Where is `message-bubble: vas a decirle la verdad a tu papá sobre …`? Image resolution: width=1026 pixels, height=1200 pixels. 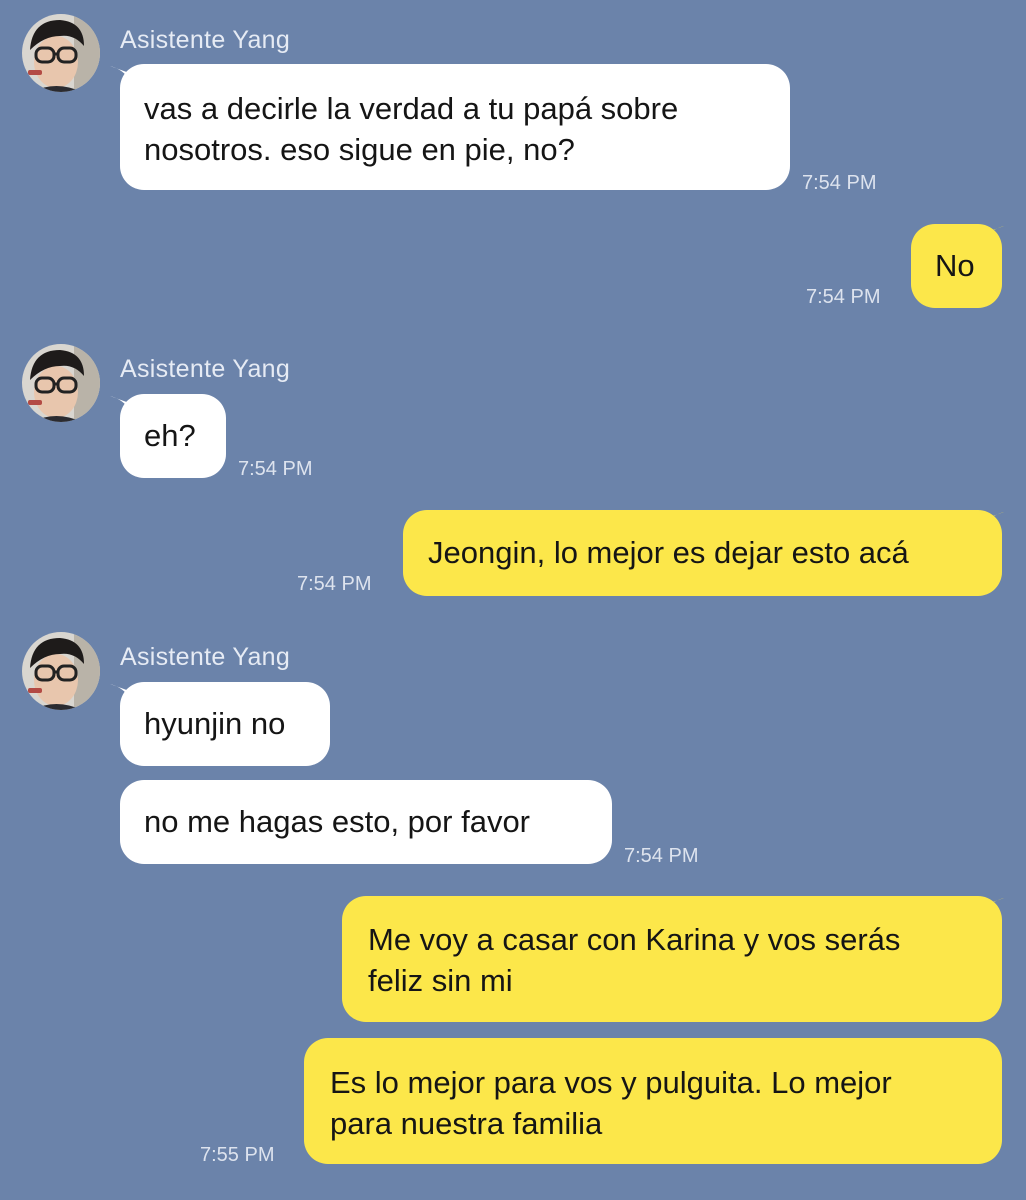 message-bubble: vas a decirle la verdad a tu papá sobre … is located at coordinates (455, 127).